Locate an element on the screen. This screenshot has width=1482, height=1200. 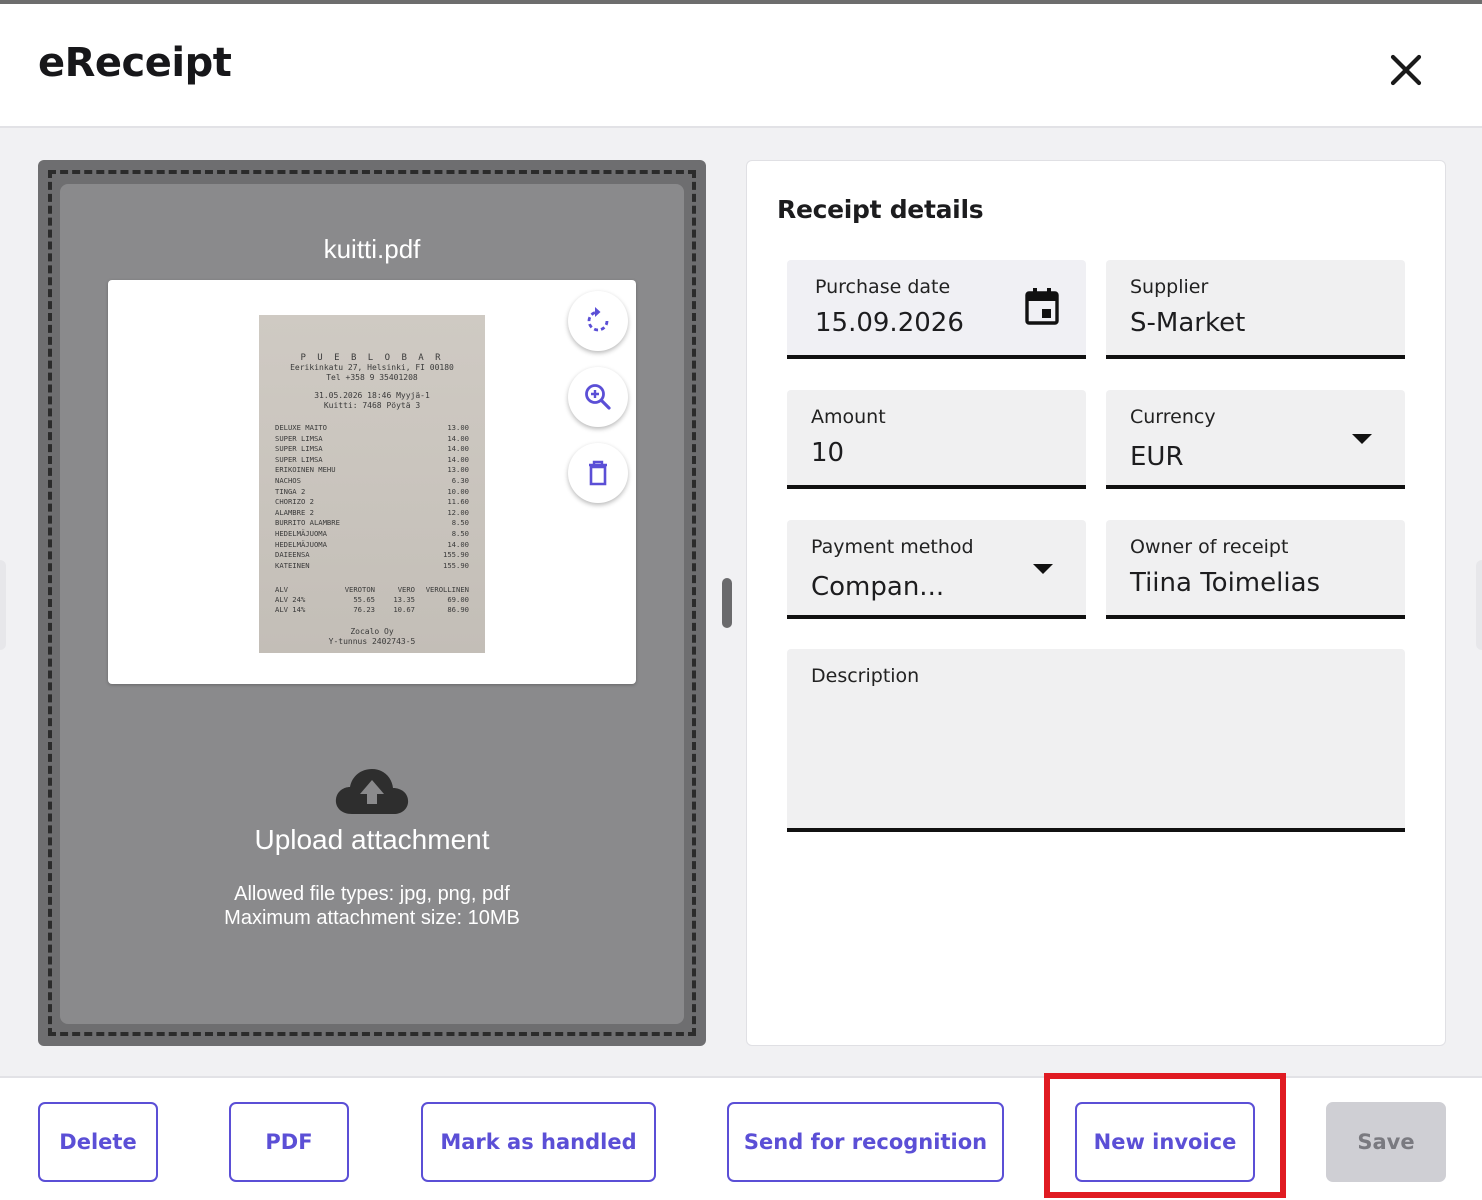
receipt-company: Zocalo Oy is located at coordinates (372, 632).